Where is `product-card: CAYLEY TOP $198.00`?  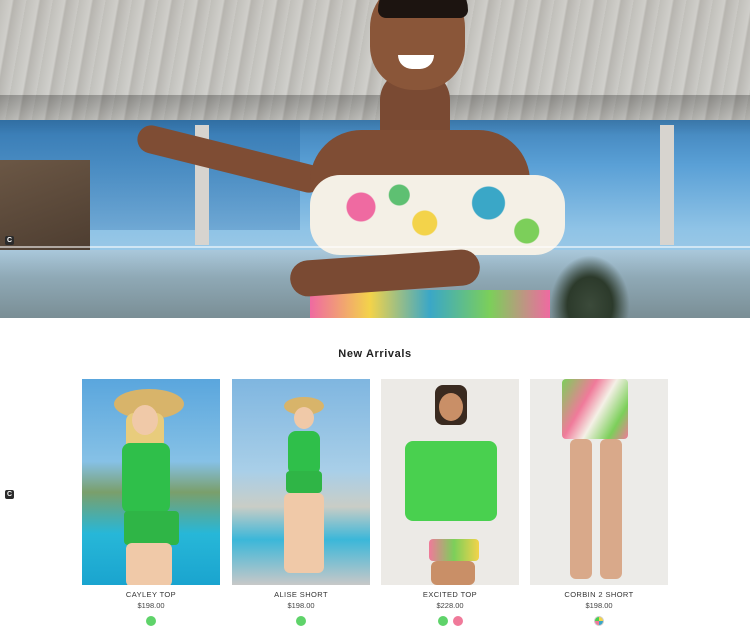 product-card: CAYLEY TOP $198.00 is located at coordinates (151, 504).